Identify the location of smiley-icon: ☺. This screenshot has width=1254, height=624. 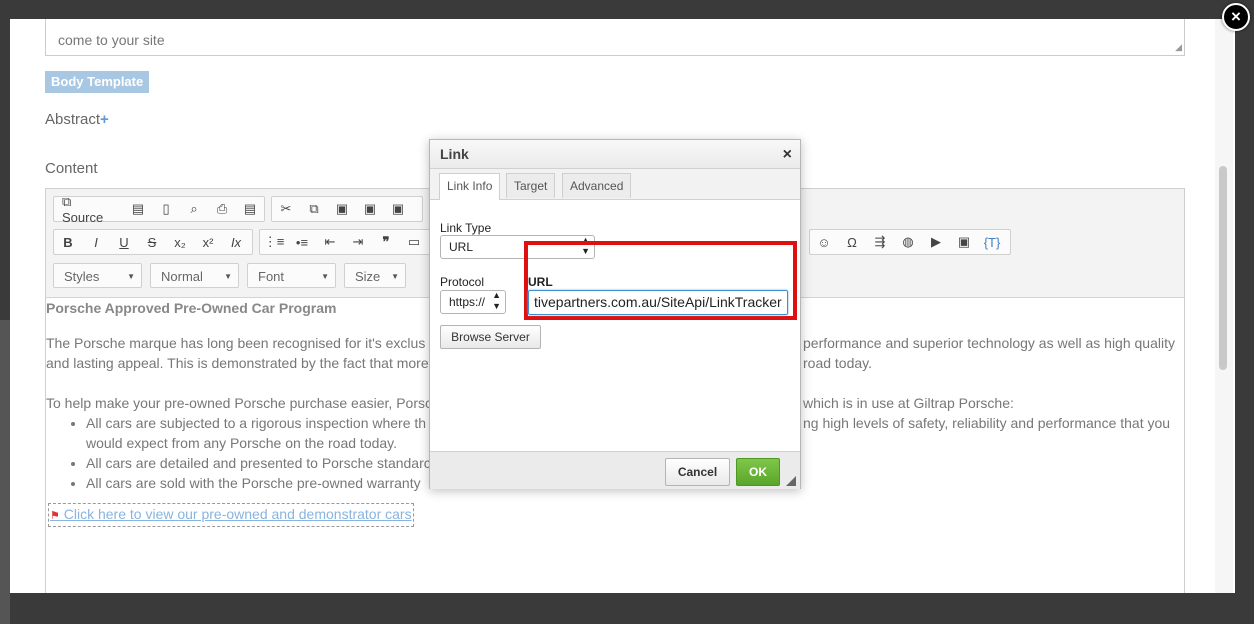
(824, 242).